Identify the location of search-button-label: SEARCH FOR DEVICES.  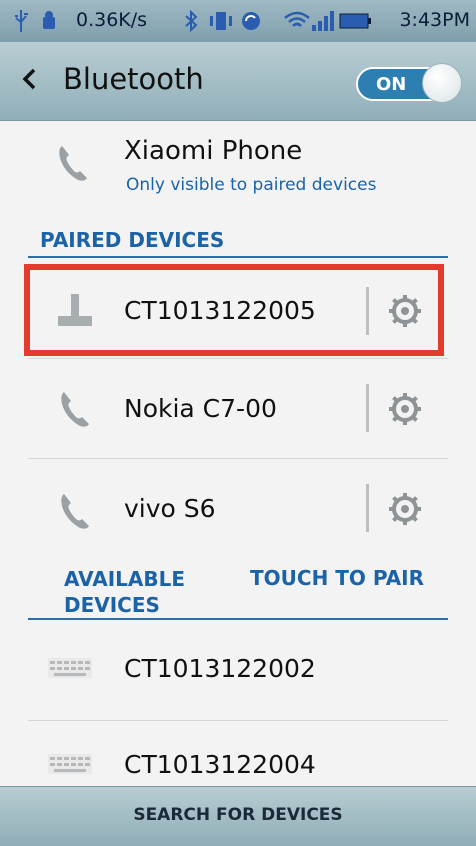
(238, 815).